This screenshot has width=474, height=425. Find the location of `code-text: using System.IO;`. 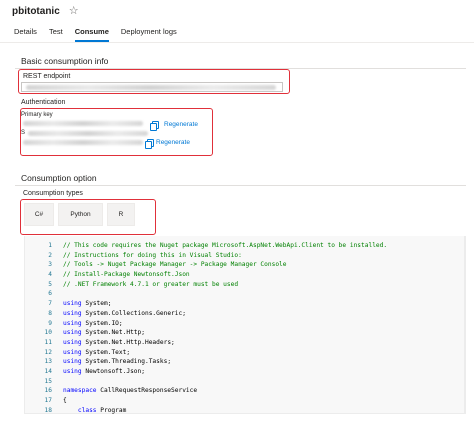

code-text: using System.IO; is located at coordinates (93, 324).